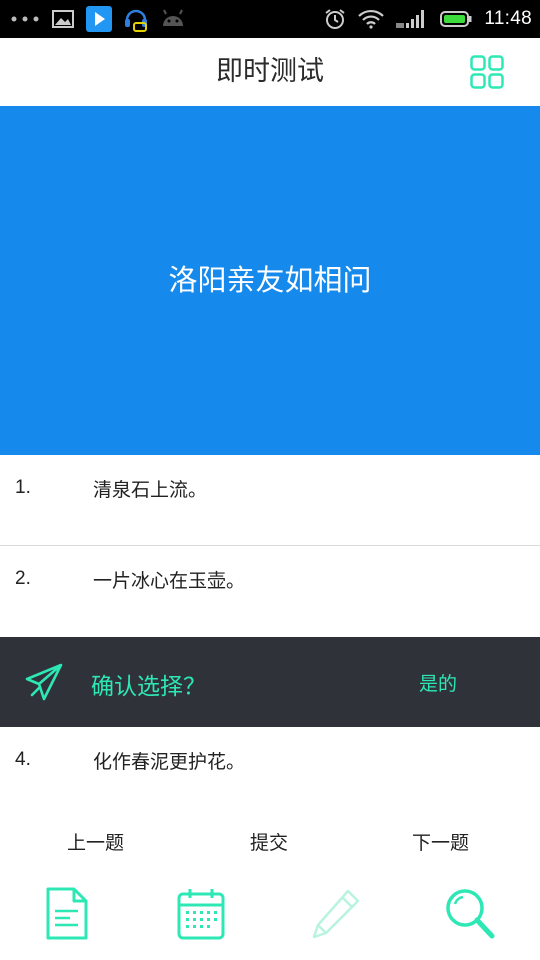 Image resolution: width=540 pixels, height=960 pixels. What do you see at coordinates (44, 682) in the screenshot?
I see `paper-plane-icon` at bounding box center [44, 682].